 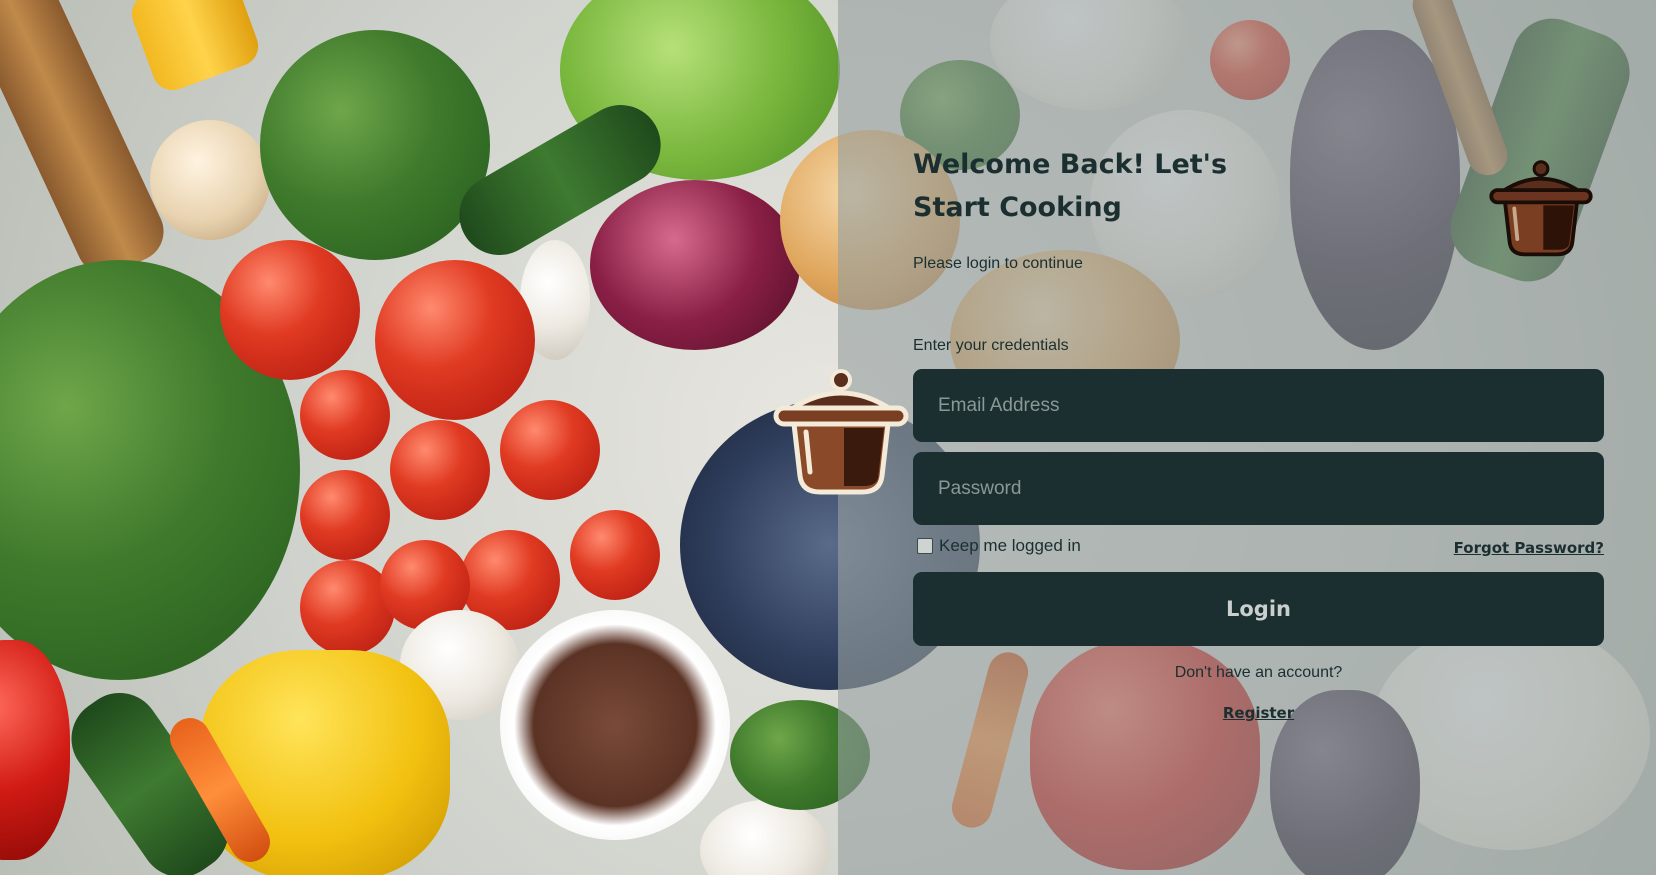 What do you see at coordinates (1529, 548) in the screenshot?
I see `forgot-password-link: Forgot Password?` at bounding box center [1529, 548].